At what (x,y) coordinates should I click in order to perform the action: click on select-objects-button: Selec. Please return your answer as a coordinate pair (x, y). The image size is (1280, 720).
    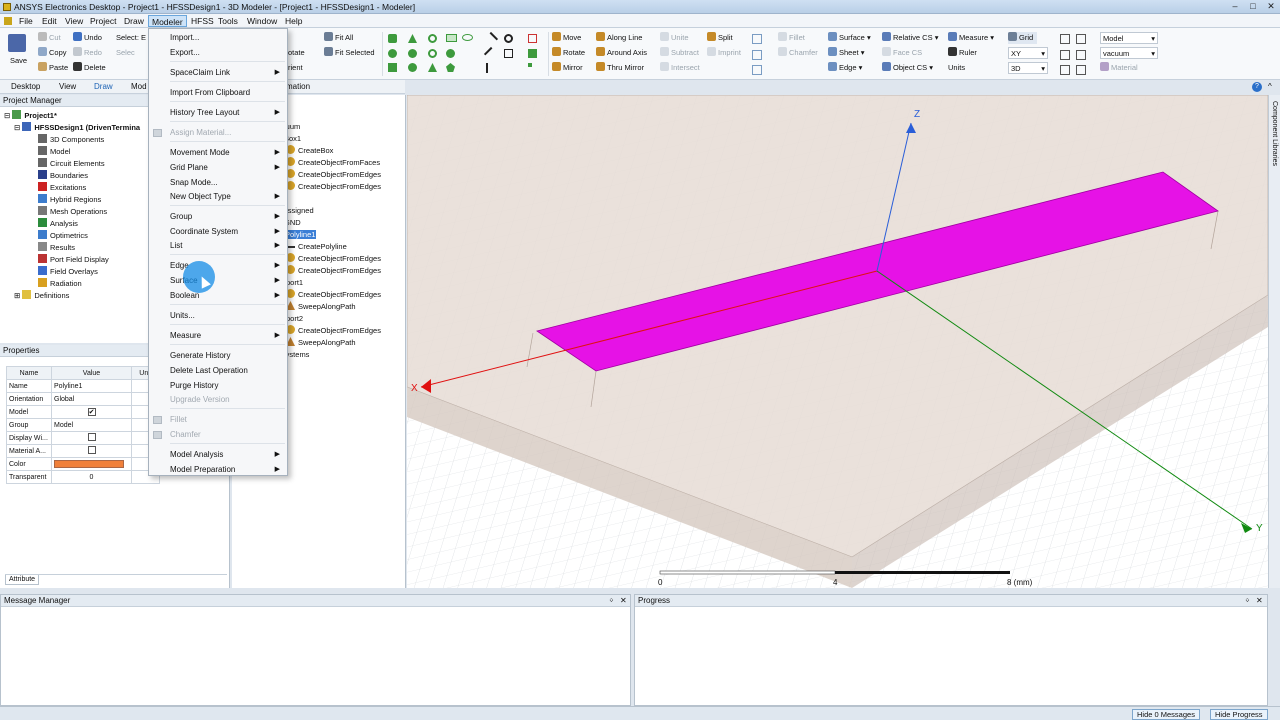
    Looking at the image, I should click on (125, 53).